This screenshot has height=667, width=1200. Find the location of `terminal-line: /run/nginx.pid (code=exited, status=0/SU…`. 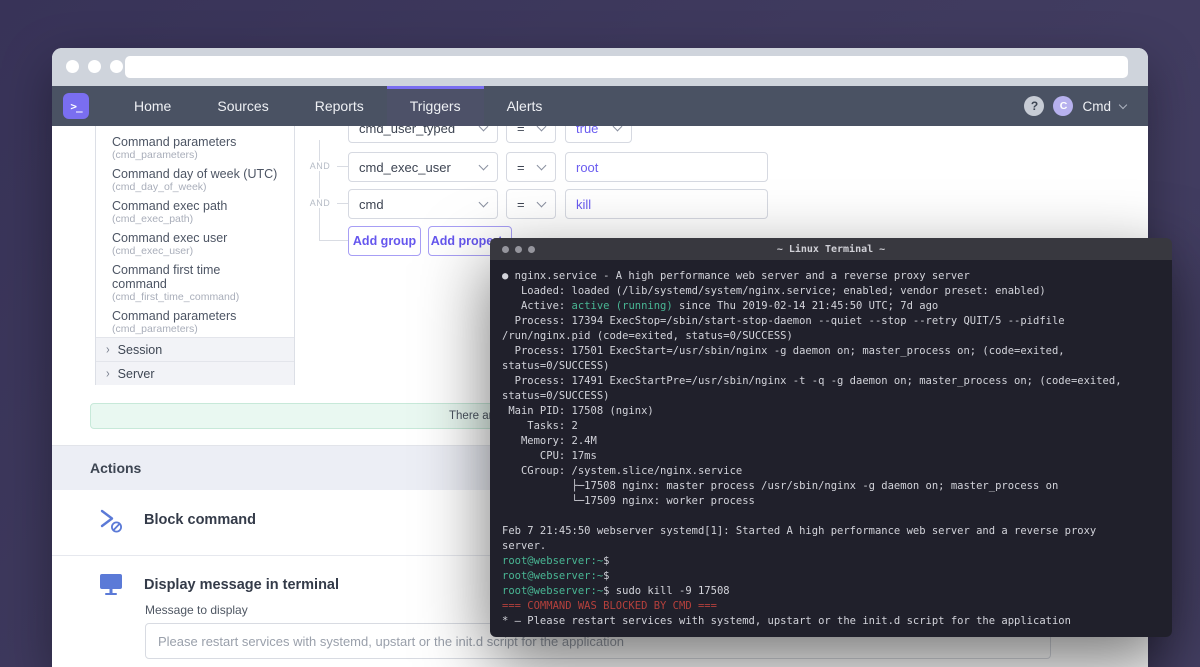

terminal-line: /run/nginx.pid (code=exited, status=0/SU… is located at coordinates (647, 336).